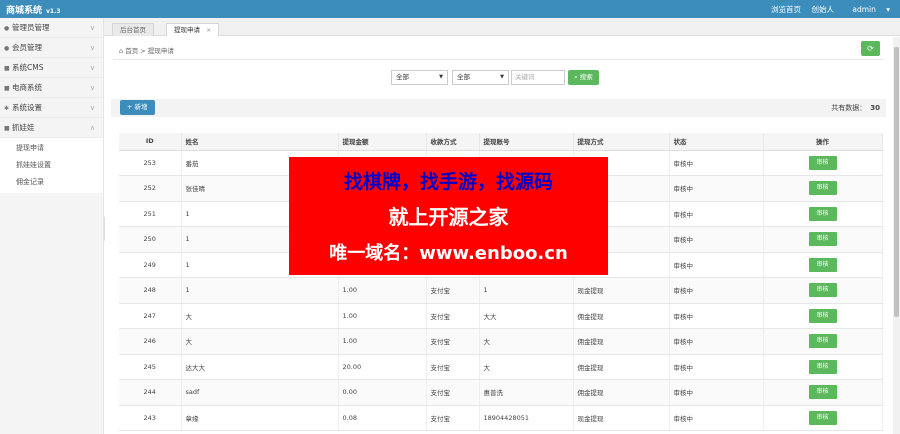  I want to click on sidebar-subitem-commission: 佣金记录, so click(51, 182).